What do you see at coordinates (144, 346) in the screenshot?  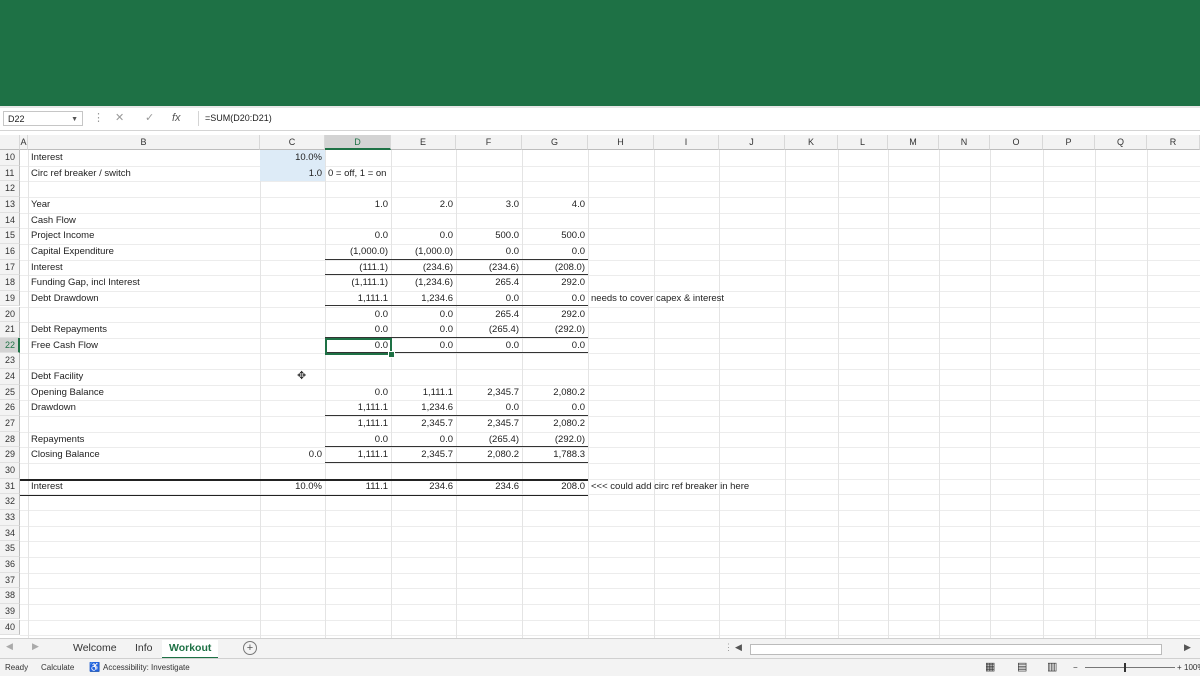 I see `cell-b22: Free Cash Flow` at bounding box center [144, 346].